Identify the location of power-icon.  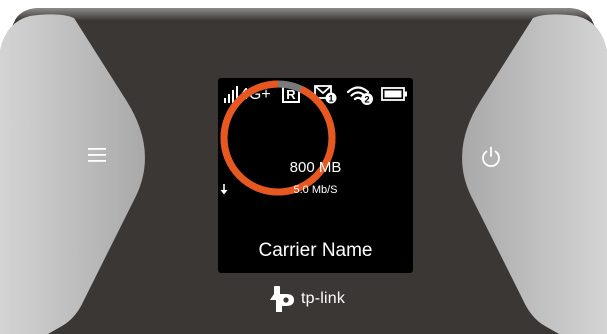
(491, 157).